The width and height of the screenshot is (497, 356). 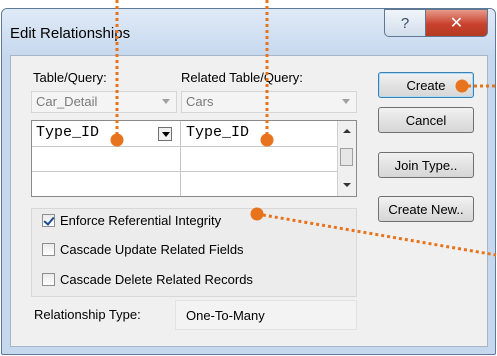 What do you see at coordinates (376, 234) in the screenshot?
I see `annotation-leader-line` at bounding box center [376, 234].